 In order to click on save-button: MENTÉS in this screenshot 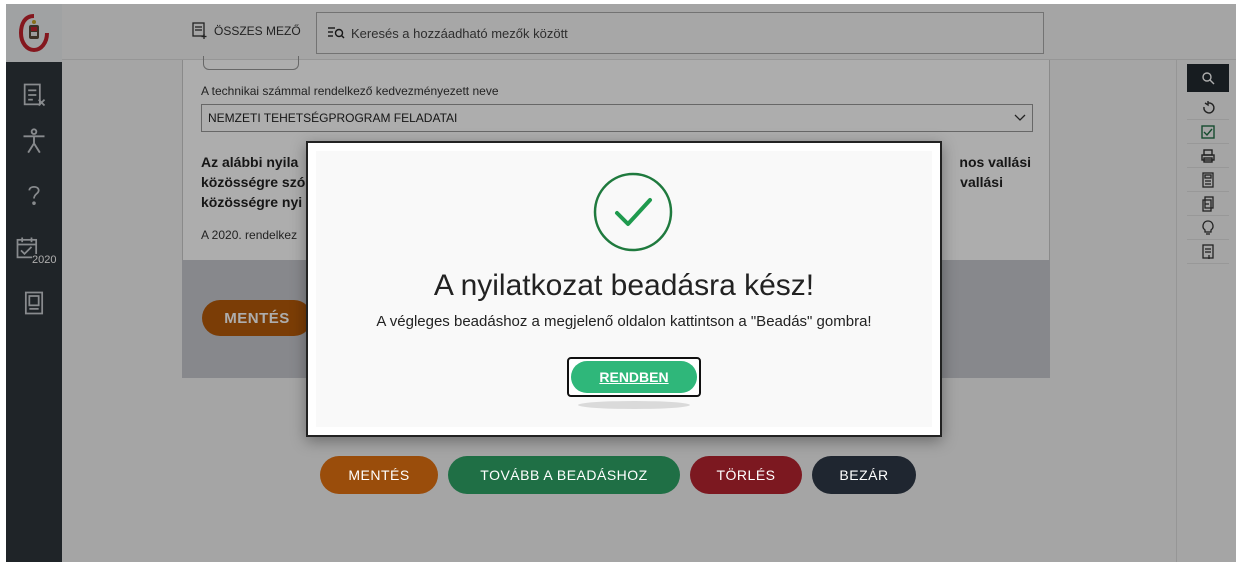, I will do `click(379, 475)`.